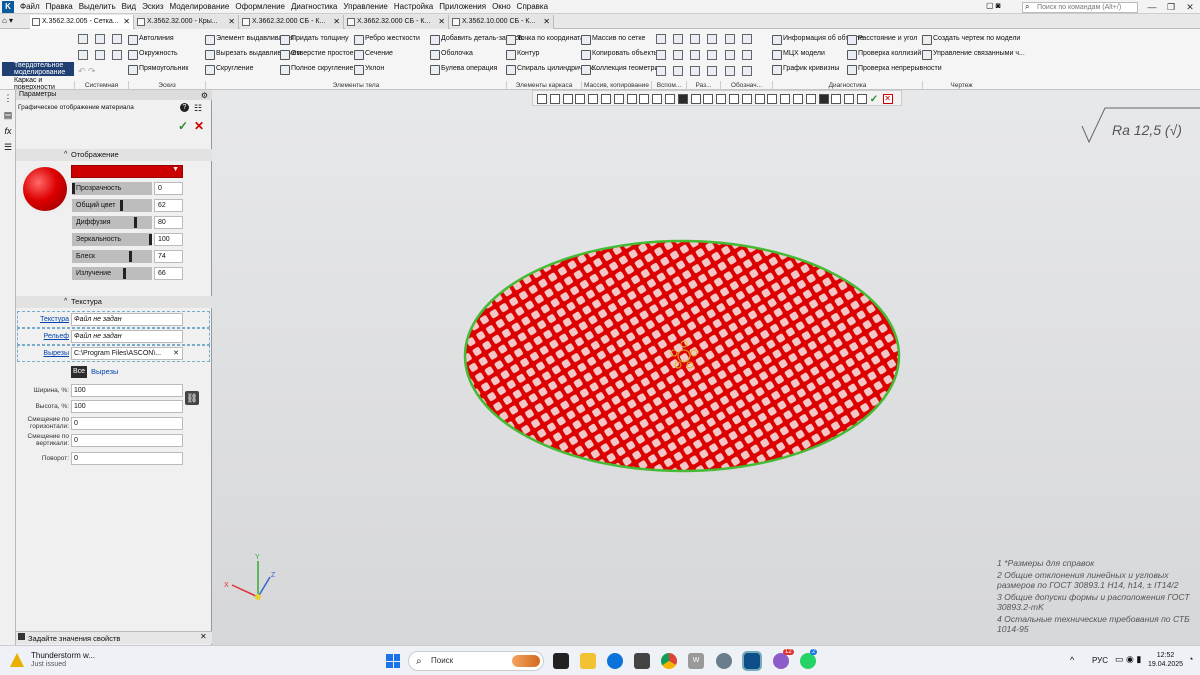 This screenshot has width=1200, height=675. I want to click on ribbon-button: МЦХ модели, so click(798, 55).